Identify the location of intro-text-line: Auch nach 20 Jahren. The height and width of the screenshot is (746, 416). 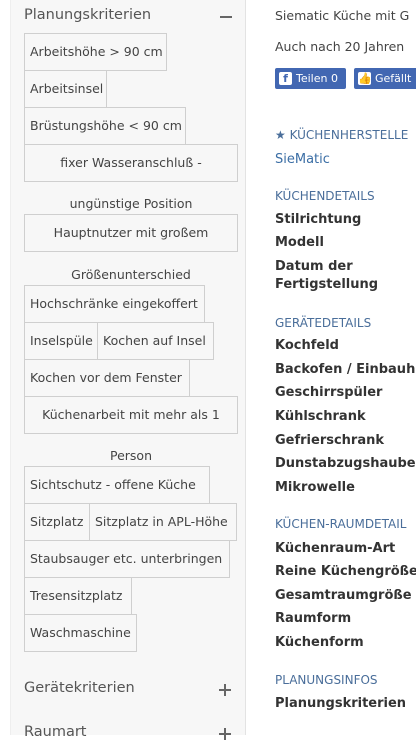
(340, 46).